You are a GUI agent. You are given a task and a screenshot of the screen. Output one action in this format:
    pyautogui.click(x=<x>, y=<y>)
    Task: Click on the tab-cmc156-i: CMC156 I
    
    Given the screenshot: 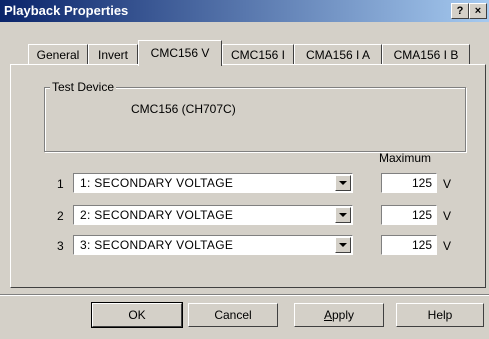 What is the action you would take?
    pyautogui.click(x=258, y=54)
    